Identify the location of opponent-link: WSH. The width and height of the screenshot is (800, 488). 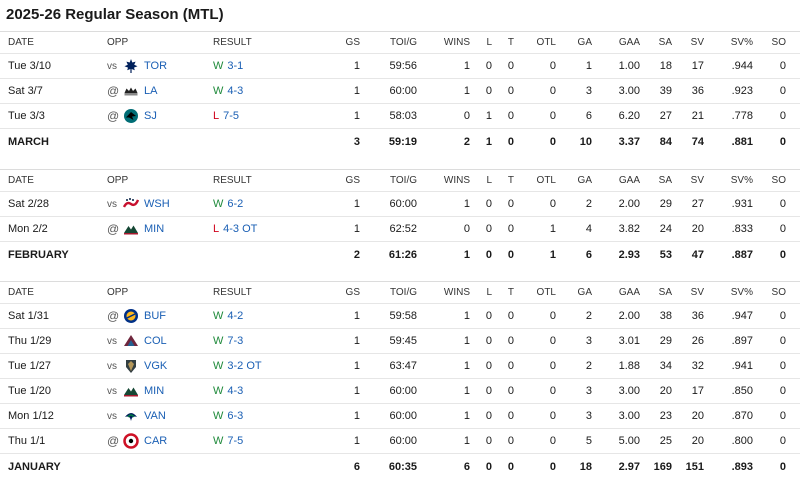
(157, 204).